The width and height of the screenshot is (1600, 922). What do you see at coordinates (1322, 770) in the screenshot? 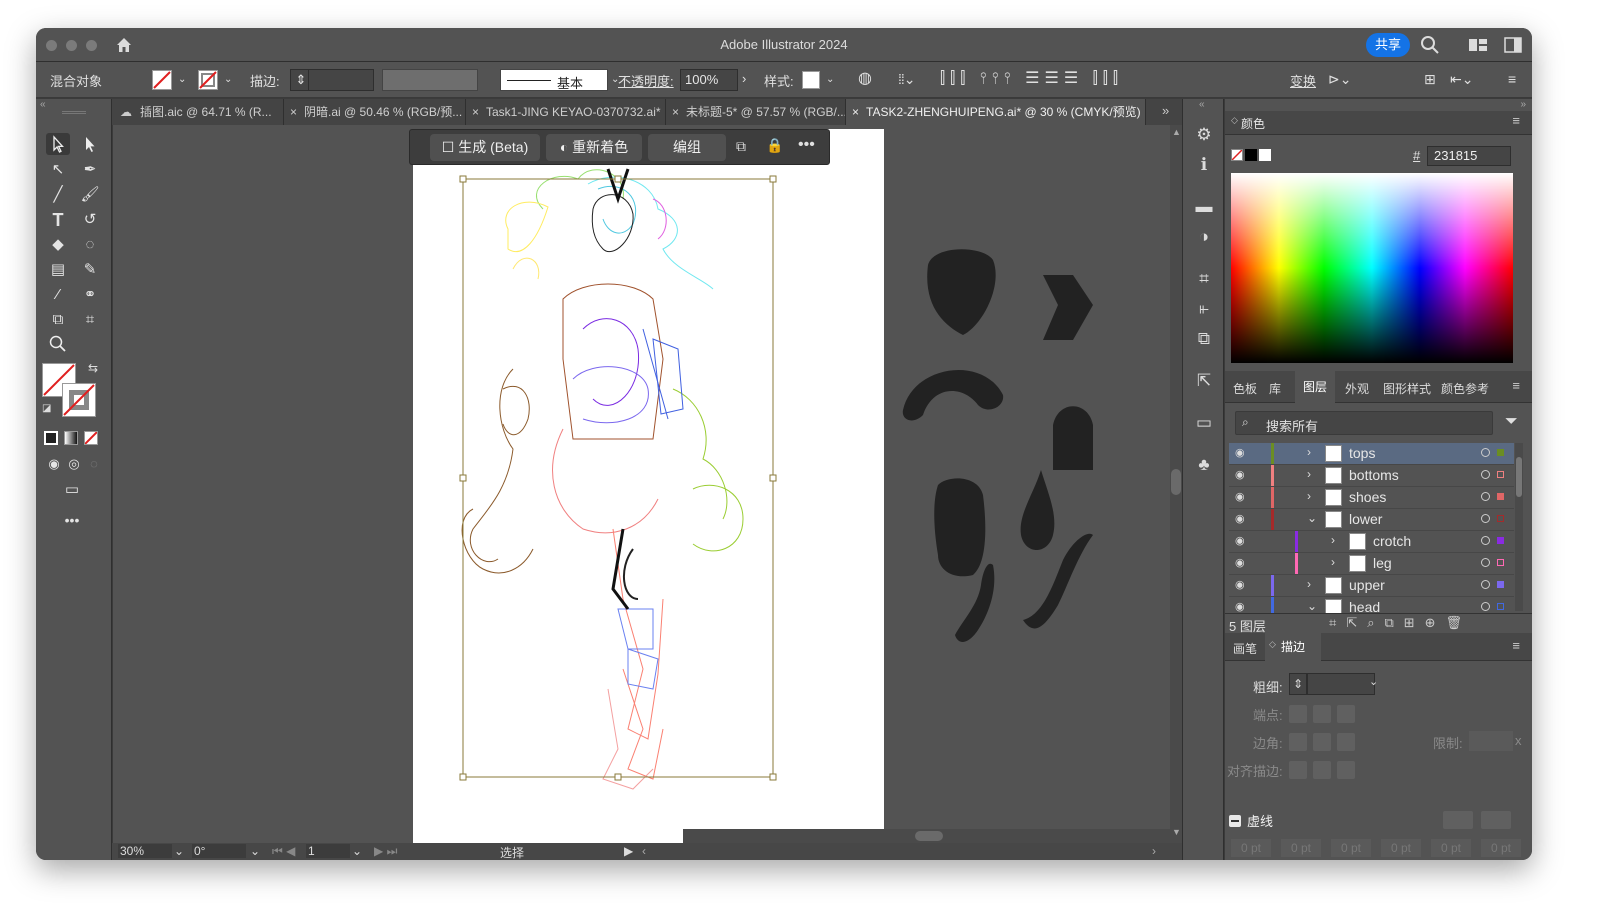
I see `align-inside-button` at bounding box center [1322, 770].